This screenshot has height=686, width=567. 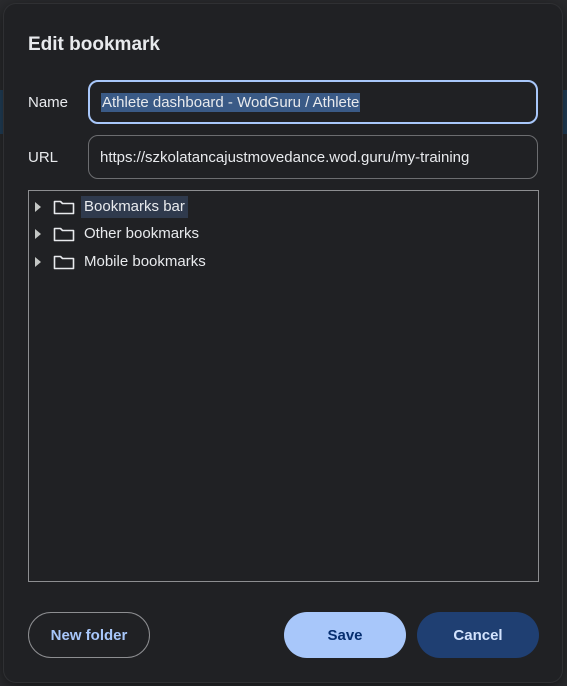 I want to click on url-label: URL, so click(x=43, y=157).